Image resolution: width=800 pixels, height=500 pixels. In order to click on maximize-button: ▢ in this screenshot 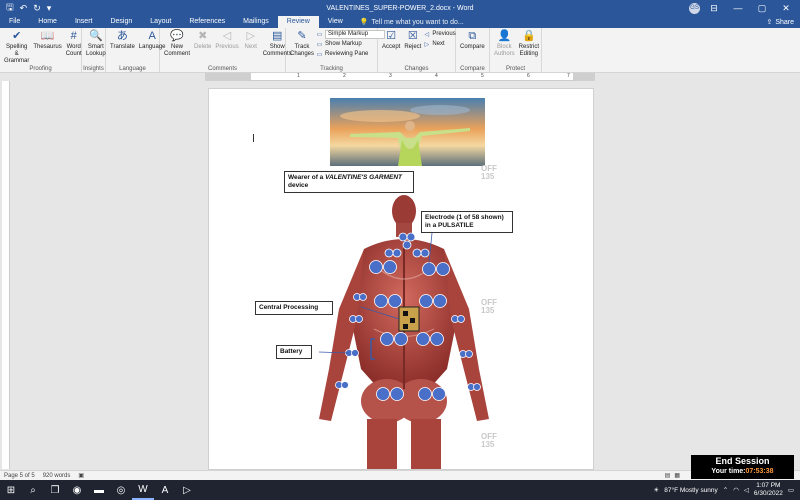, I will do `click(762, 8)`.